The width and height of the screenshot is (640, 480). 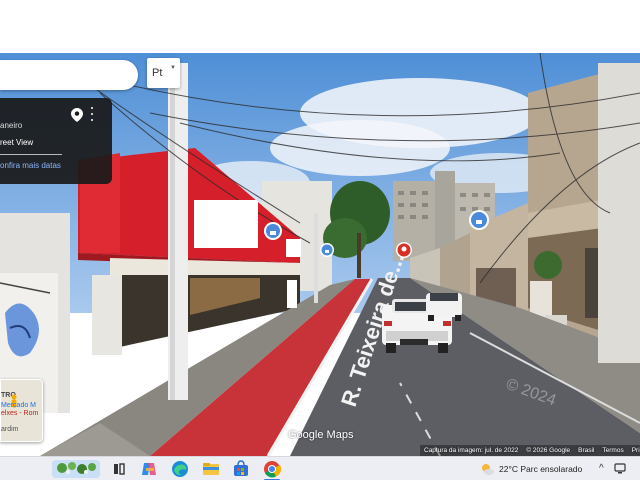 What do you see at coordinates (10, 429) in the screenshot?
I see `minimap-label: ardim` at bounding box center [10, 429].